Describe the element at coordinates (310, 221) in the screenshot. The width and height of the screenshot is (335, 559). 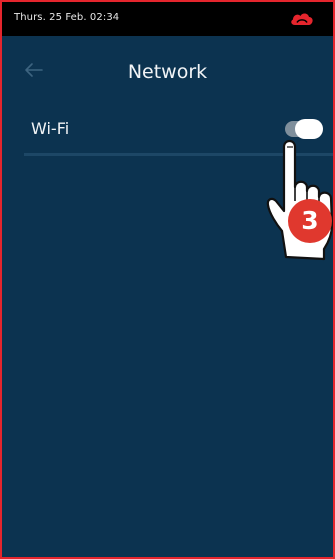
I see `step-number-badge: 3` at that location.